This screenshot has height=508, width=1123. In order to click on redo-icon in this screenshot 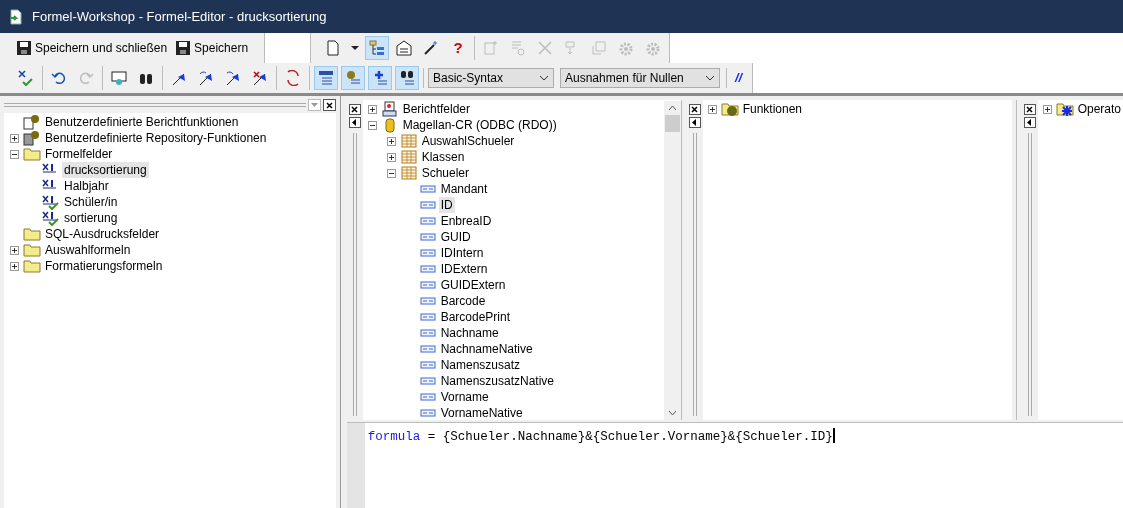, I will do `click(86, 78)`.